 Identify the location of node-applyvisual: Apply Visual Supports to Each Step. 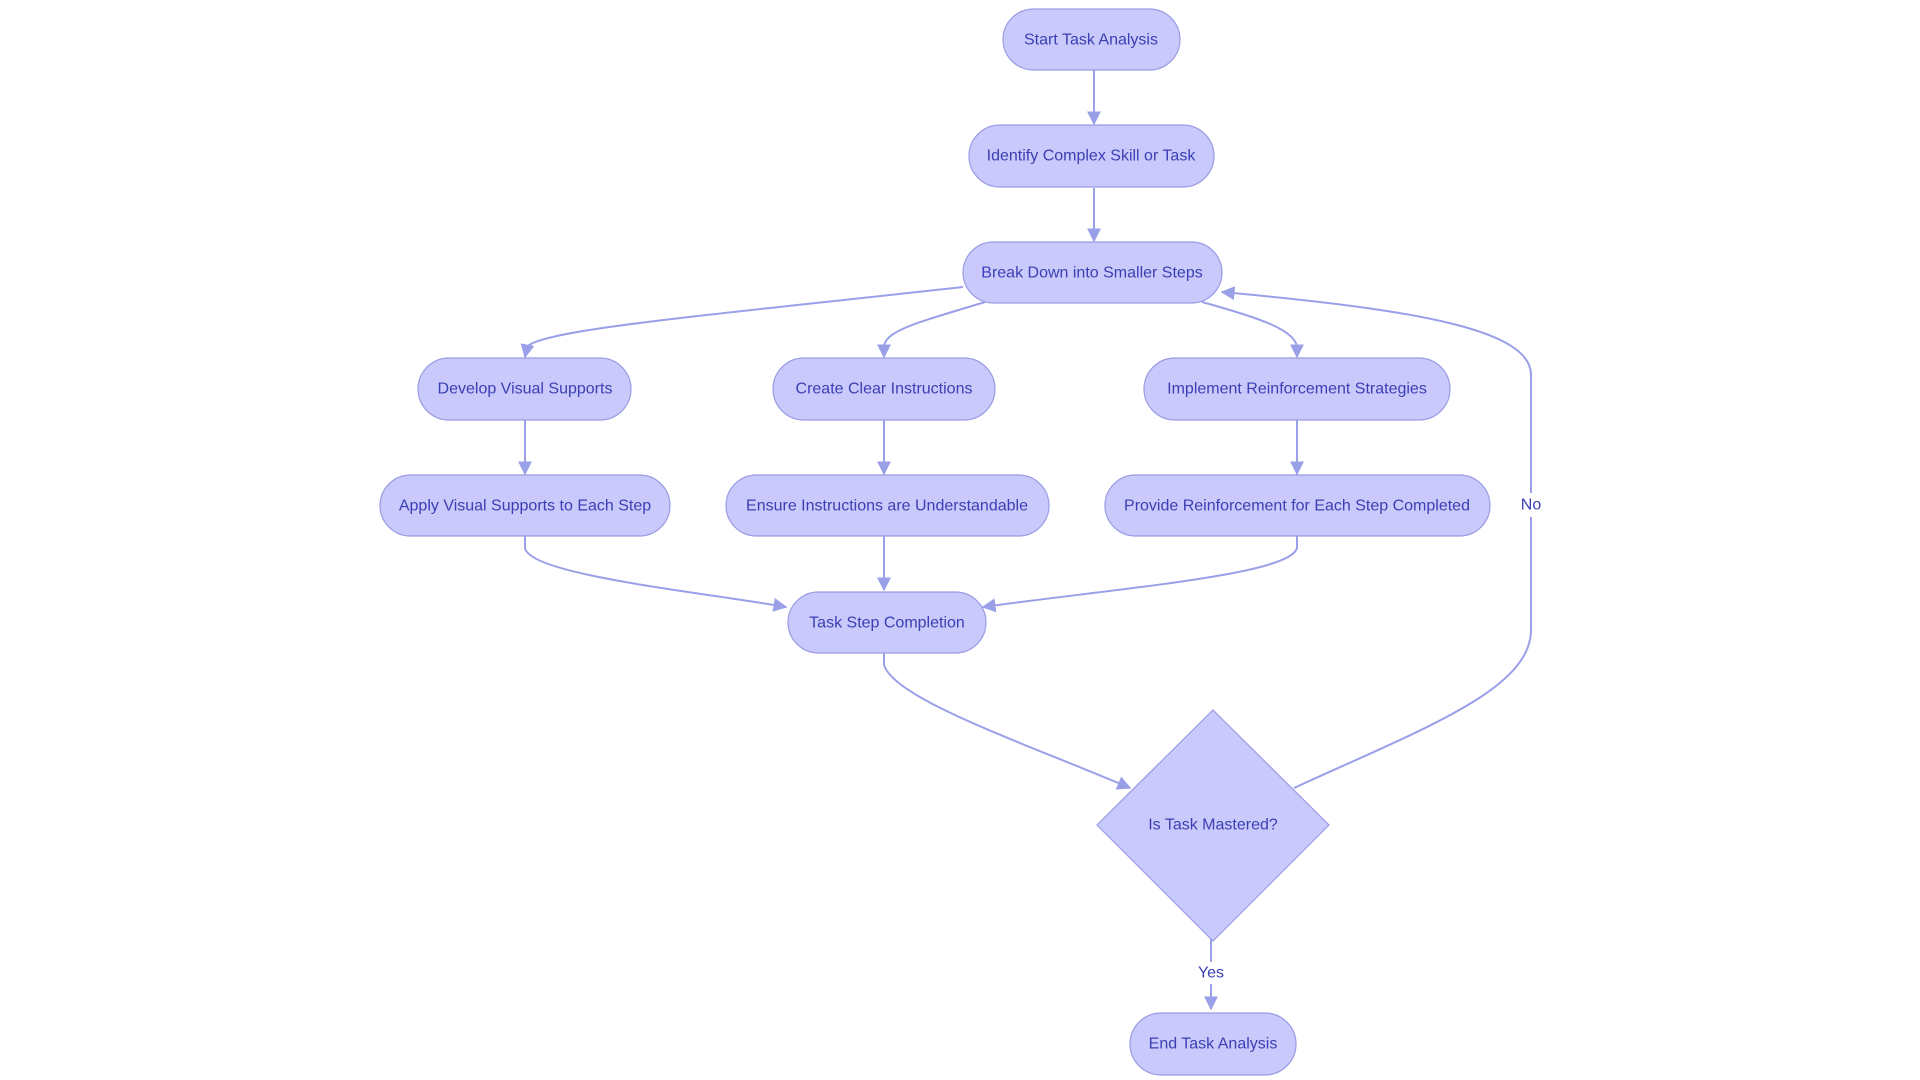
(525, 505).